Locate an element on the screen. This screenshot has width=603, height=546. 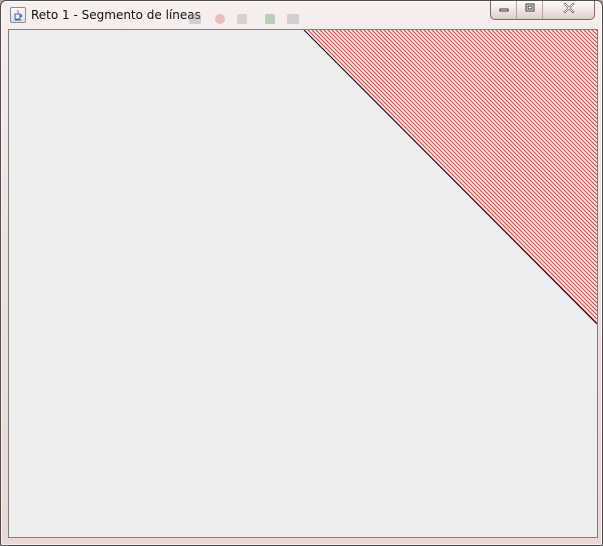
window-title: Reto 1 - Segmento de líneas is located at coordinates (116, 15).